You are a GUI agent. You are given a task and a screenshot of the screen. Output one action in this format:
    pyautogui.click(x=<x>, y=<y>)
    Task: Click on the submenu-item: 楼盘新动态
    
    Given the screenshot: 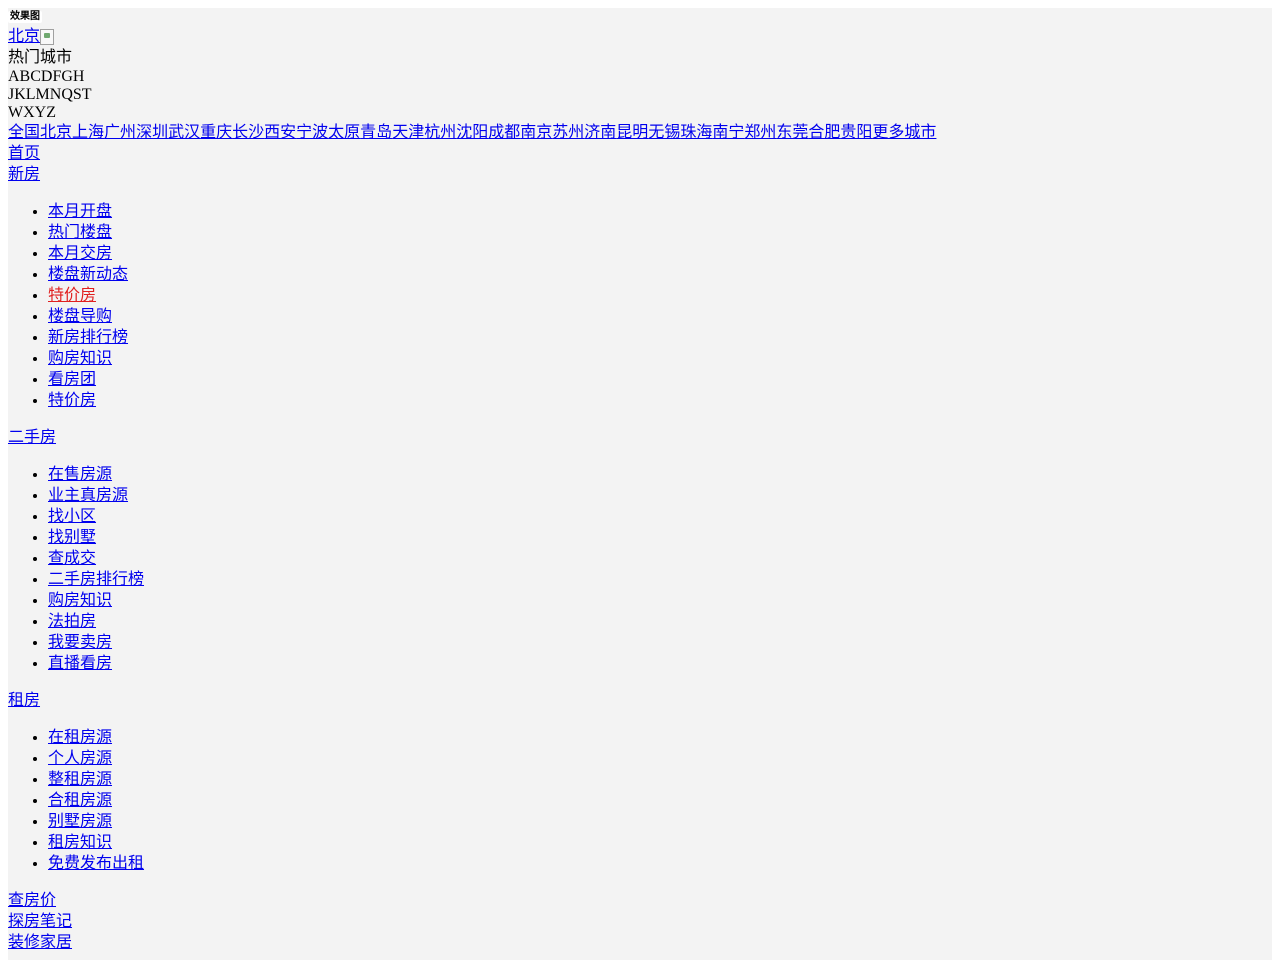 What is the action you would take?
    pyautogui.click(x=660, y=274)
    